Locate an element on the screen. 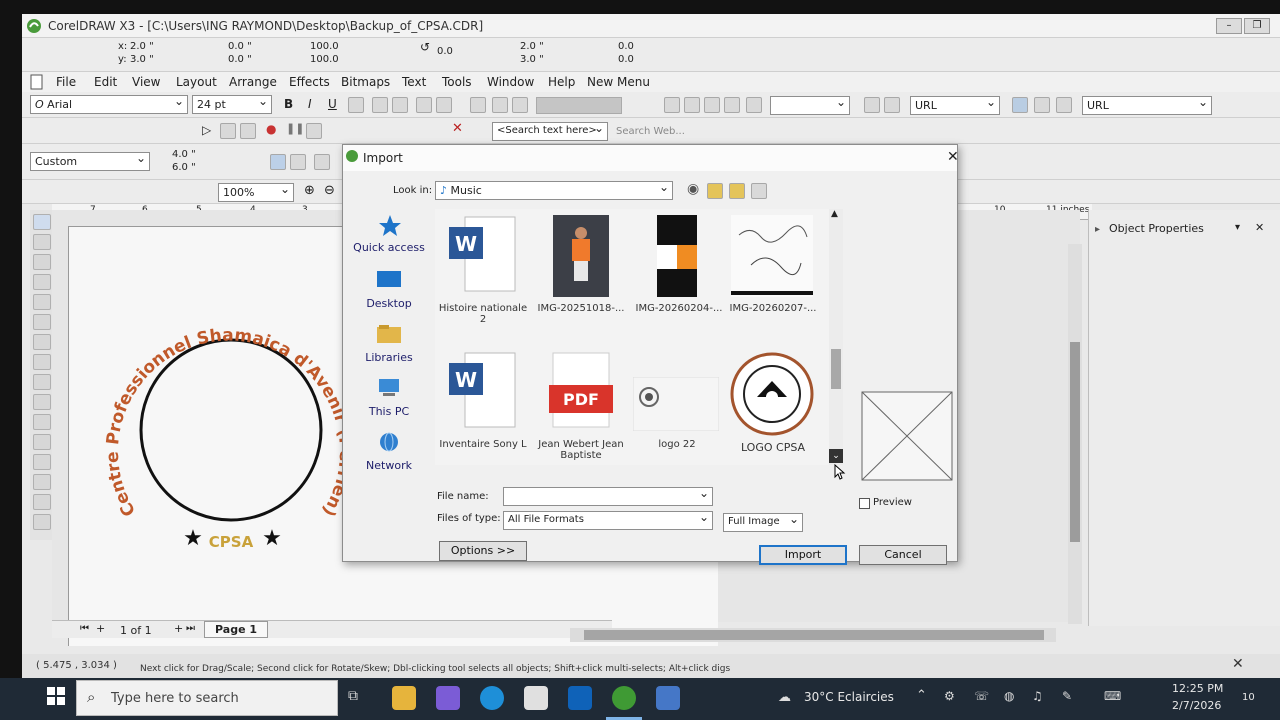 This screenshot has width=1280, height=720. vertical-scrollbar is located at coordinates (1075, 434).